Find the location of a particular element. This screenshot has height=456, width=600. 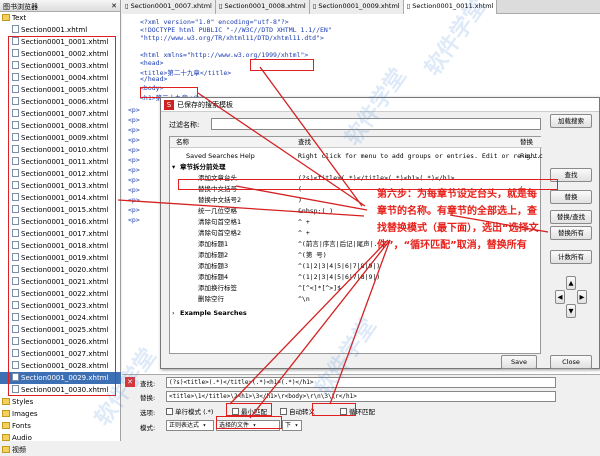

item-find: ^\n is located at coordinates (304, 299).